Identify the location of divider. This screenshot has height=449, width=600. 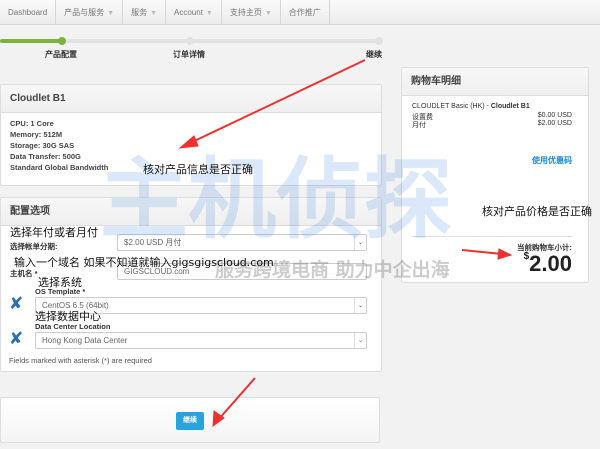
(492, 236).